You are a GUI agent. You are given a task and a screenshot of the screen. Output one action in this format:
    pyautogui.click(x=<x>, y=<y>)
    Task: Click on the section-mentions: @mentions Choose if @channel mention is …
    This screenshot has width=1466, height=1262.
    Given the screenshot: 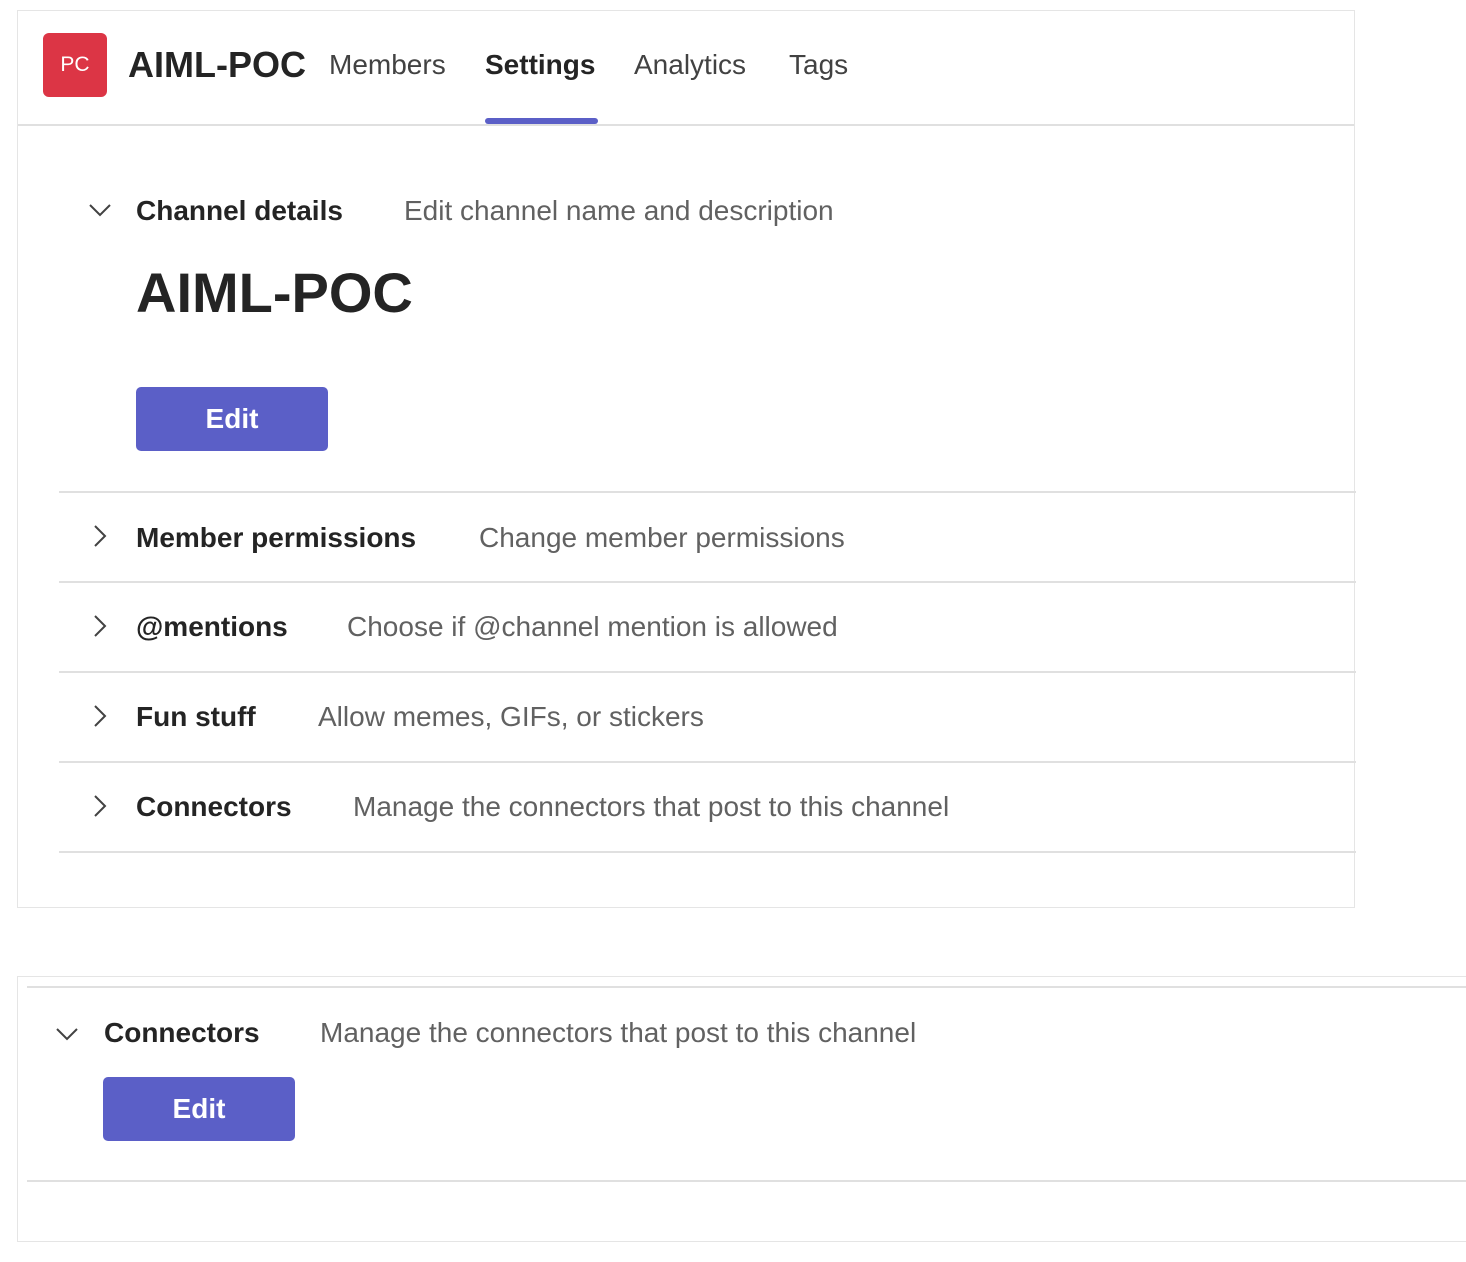 What is the action you would take?
    pyautogui.click(x=707, y=628)
    